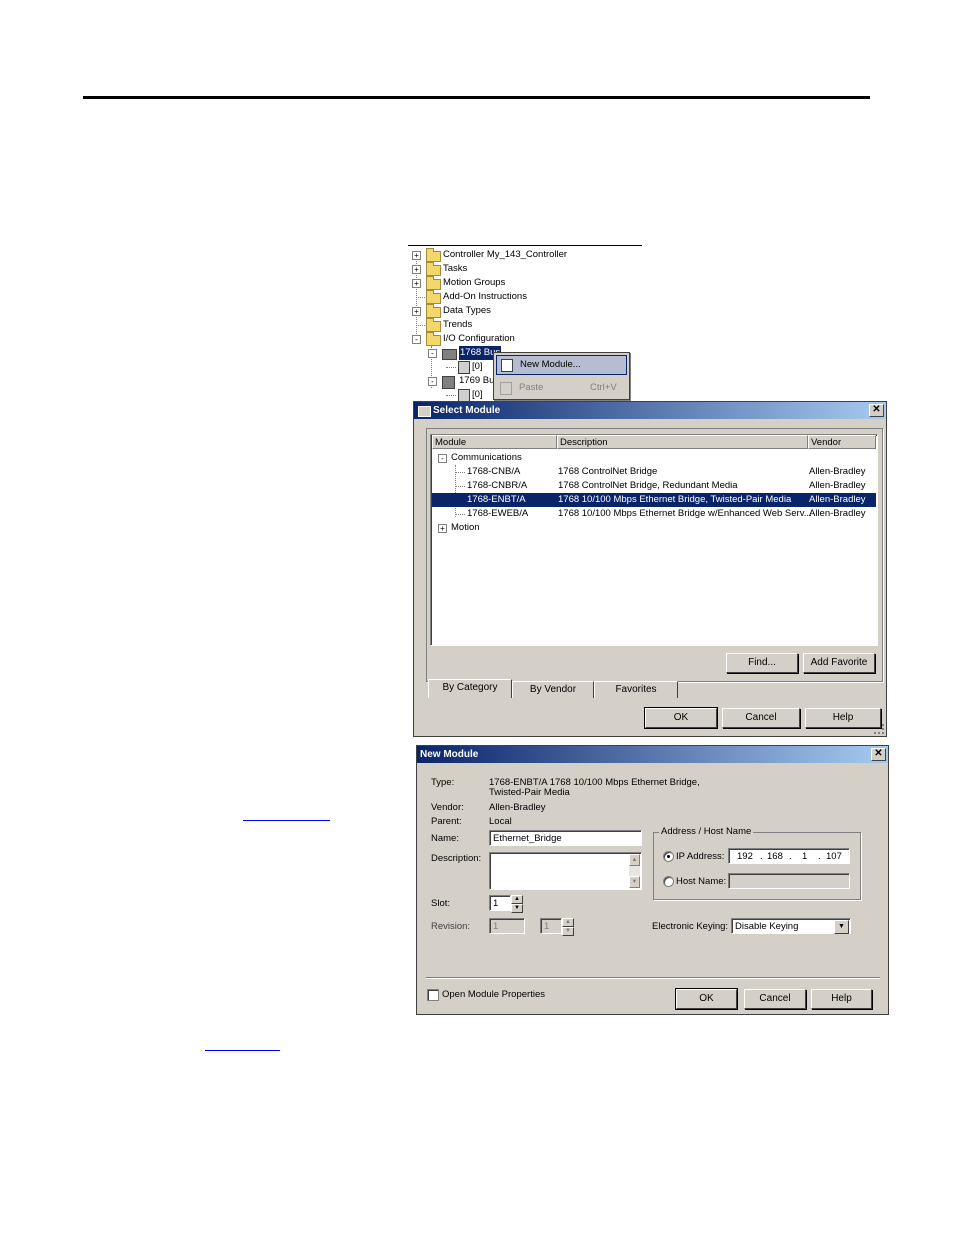  I want to click on tab-favorites: Favorites, so click(636, 689).